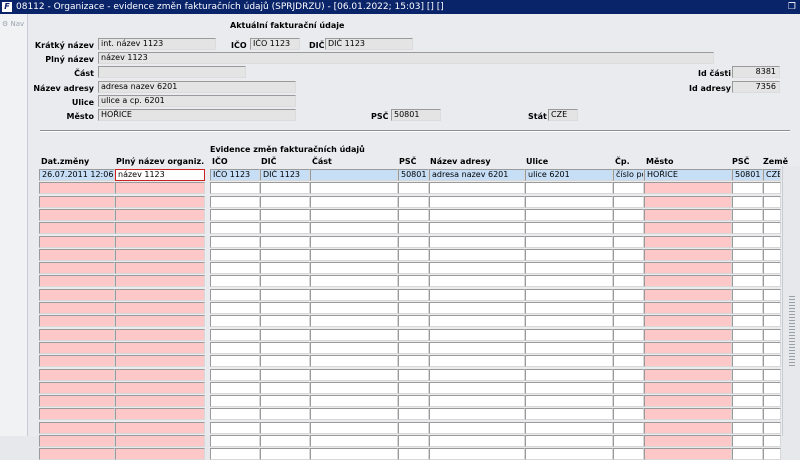 The width and height of the screenshot is (800, 460). Describe the element at coordinates (172, 72) in the screenshot. I see `cast-field` at that location.